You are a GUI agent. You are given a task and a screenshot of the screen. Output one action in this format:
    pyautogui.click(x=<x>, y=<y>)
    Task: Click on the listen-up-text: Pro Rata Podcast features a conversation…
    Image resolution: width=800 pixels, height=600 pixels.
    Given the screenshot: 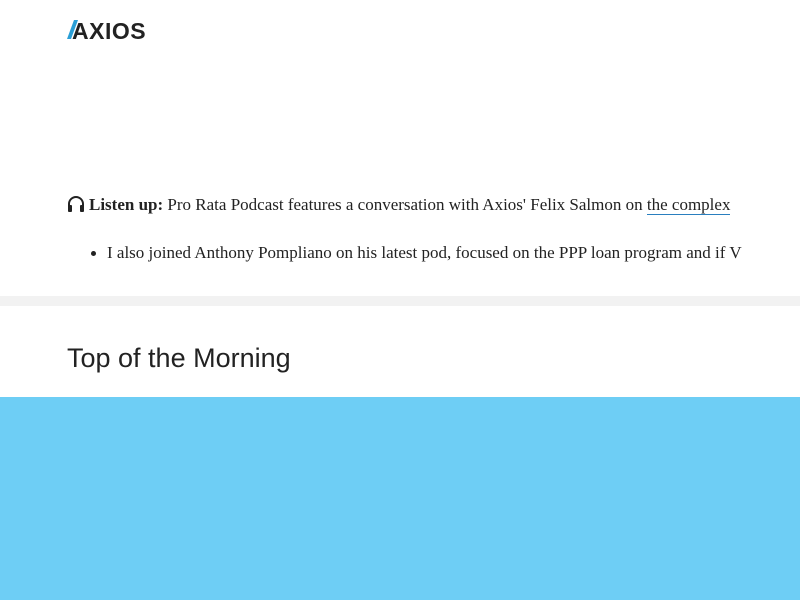 What is the action you would take?
    pyautogui.click(x=405, y=204)
    